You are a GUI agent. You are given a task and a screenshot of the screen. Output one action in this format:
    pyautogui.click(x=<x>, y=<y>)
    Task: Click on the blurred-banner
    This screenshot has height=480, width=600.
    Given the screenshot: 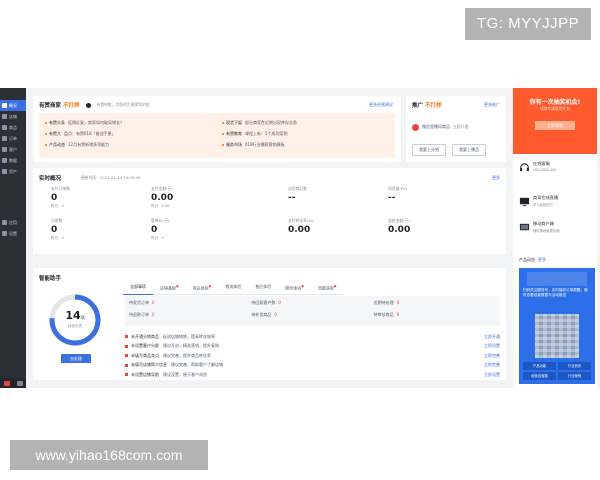 What is the action you would take?
    pyautogui.click(x=557, y=279)
    